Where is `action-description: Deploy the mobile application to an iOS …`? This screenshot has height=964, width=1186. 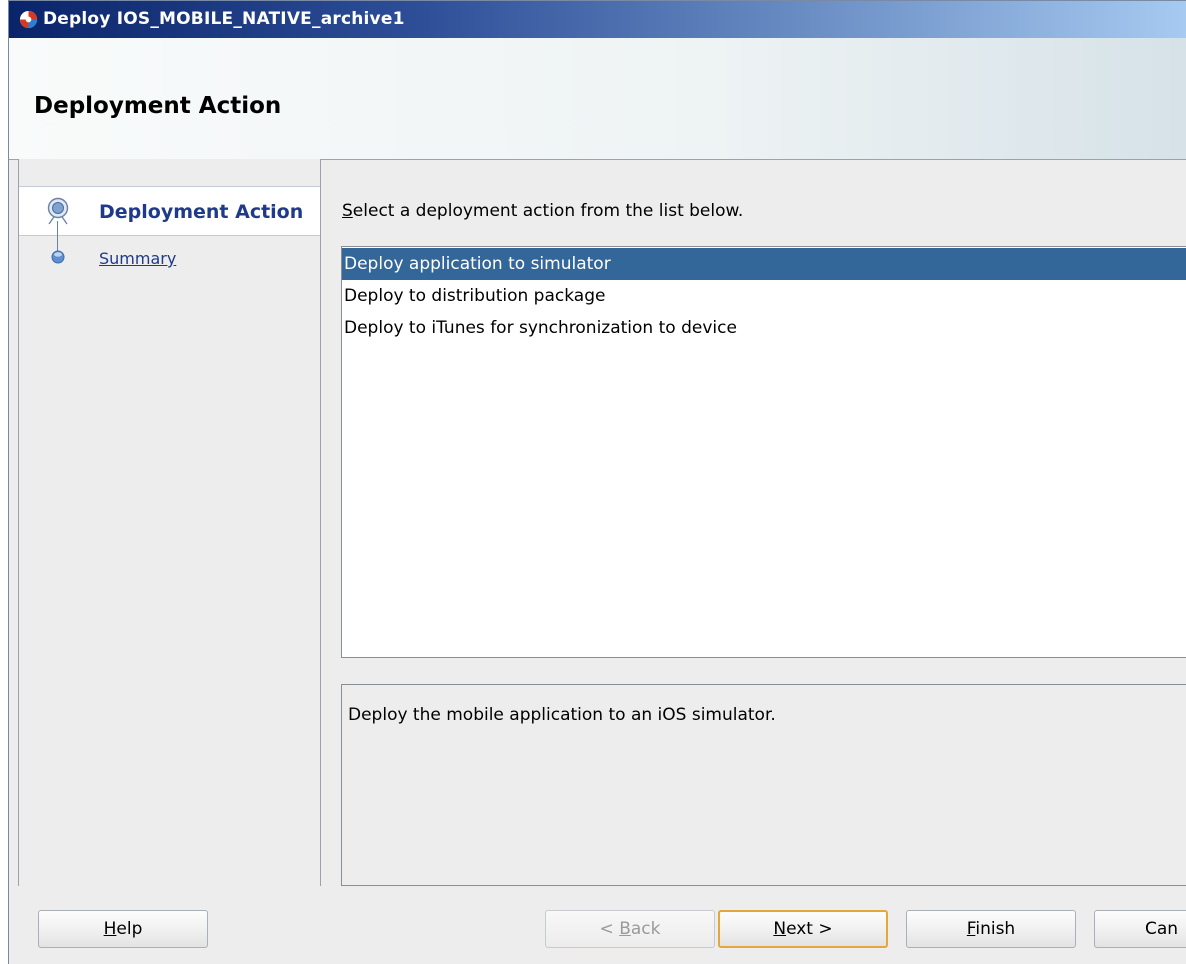
action-description: Deploy the mobile application to an iOS … is located at coordinates (562, 715).